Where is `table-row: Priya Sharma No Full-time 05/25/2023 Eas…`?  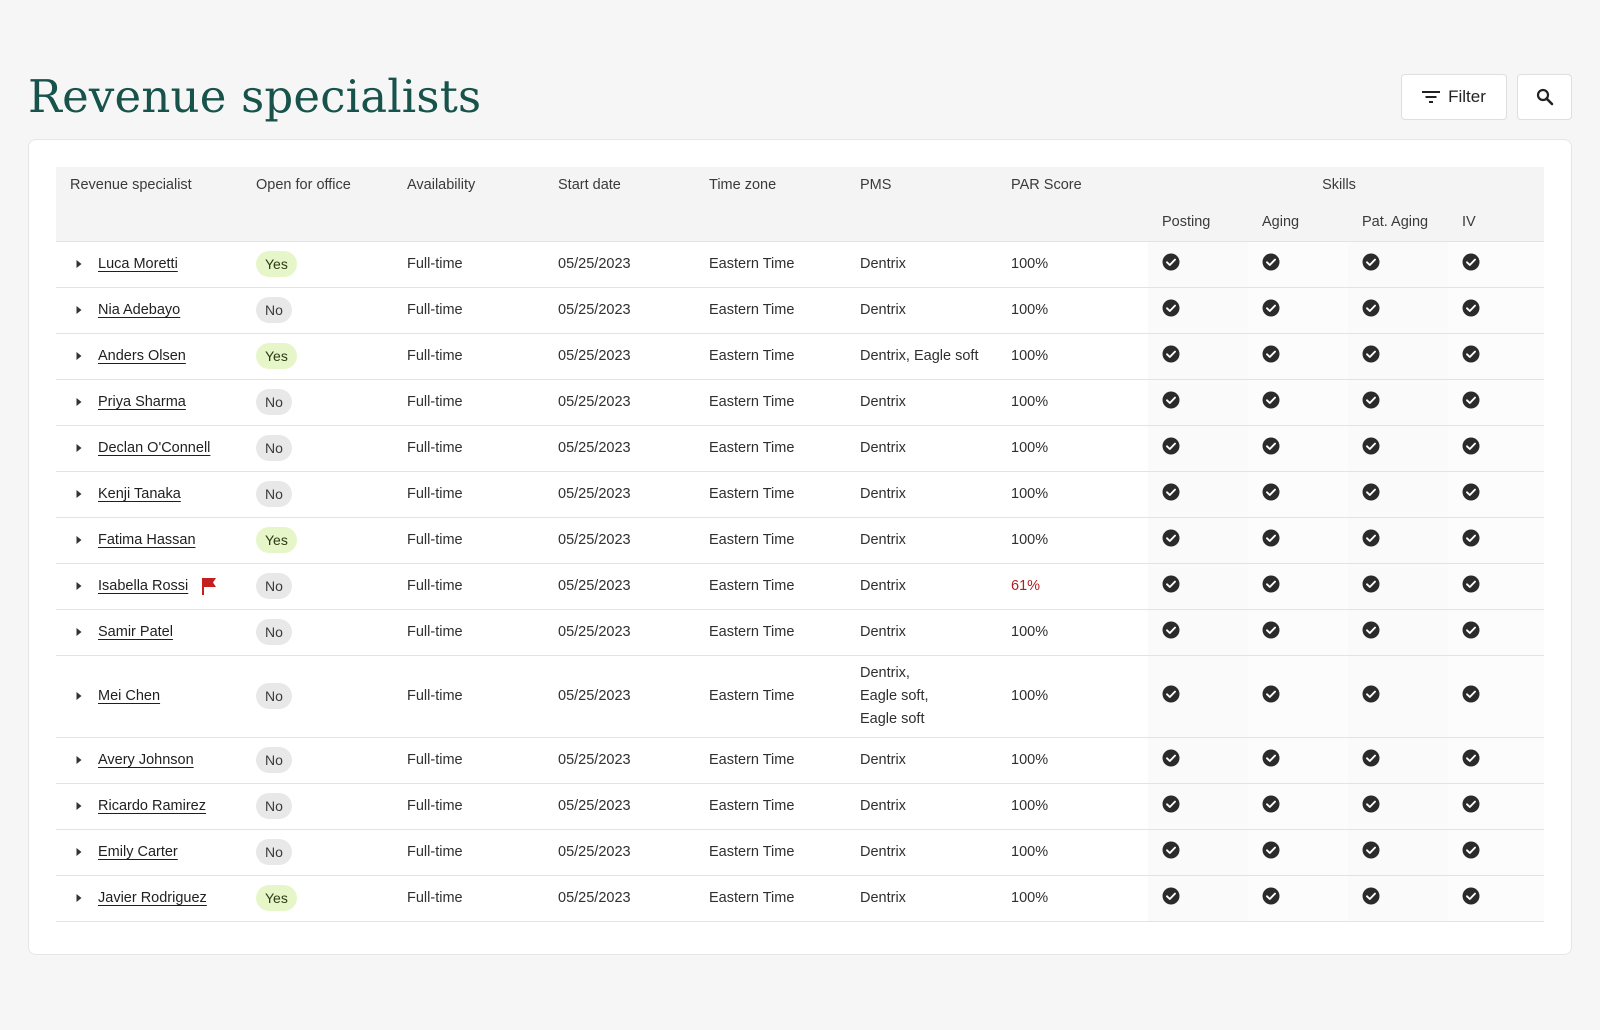
table-row: Priya Sharma No Full-time 05/25/2023 Eas… is located at coordinates (800, 401).